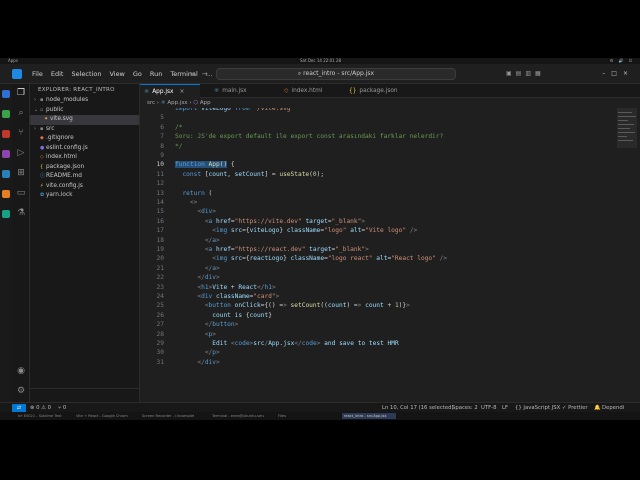  What do you see at coordinates (84, 196) in the screenshot?
I see `tree-item-yarn-lock: ✿ yarn.lock` at bounding box center [84, 196].